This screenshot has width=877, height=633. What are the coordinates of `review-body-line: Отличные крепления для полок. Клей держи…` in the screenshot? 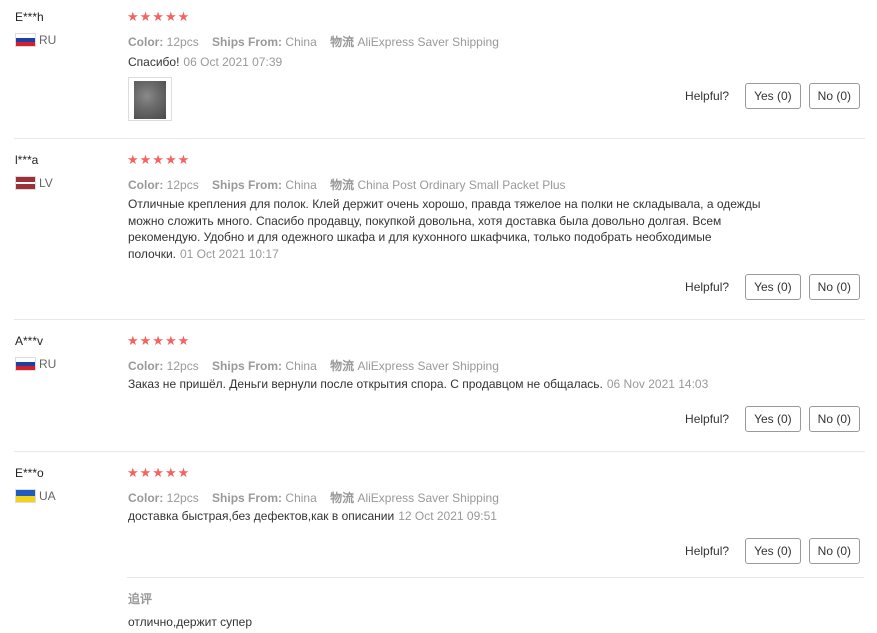 It's located at (444, 204).